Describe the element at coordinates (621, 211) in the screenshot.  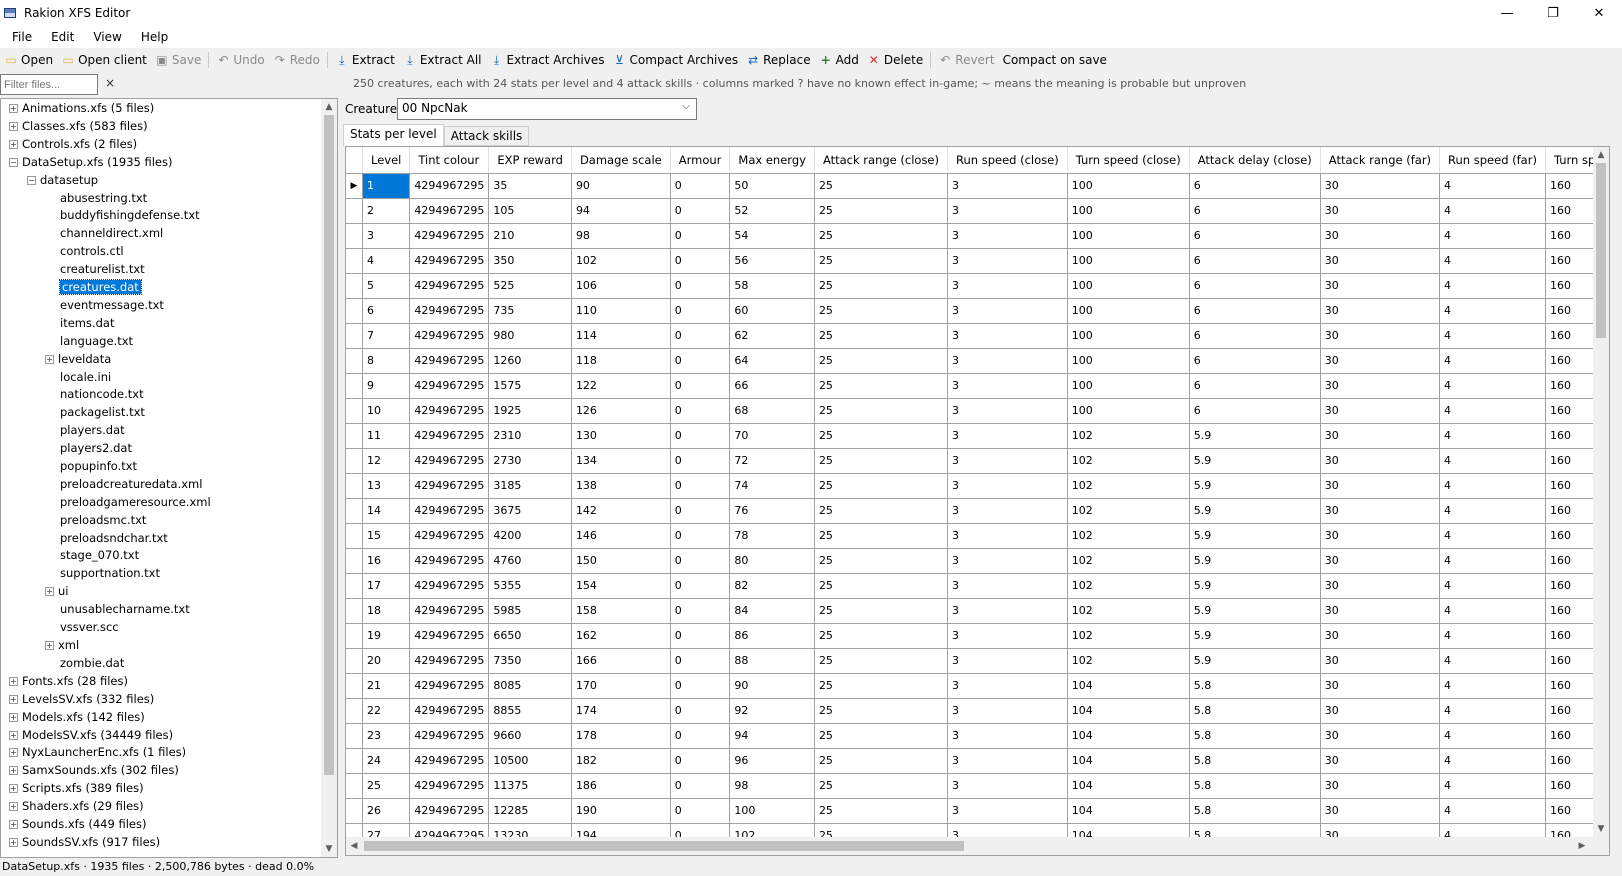
I see `table-cell: 94` at that location.